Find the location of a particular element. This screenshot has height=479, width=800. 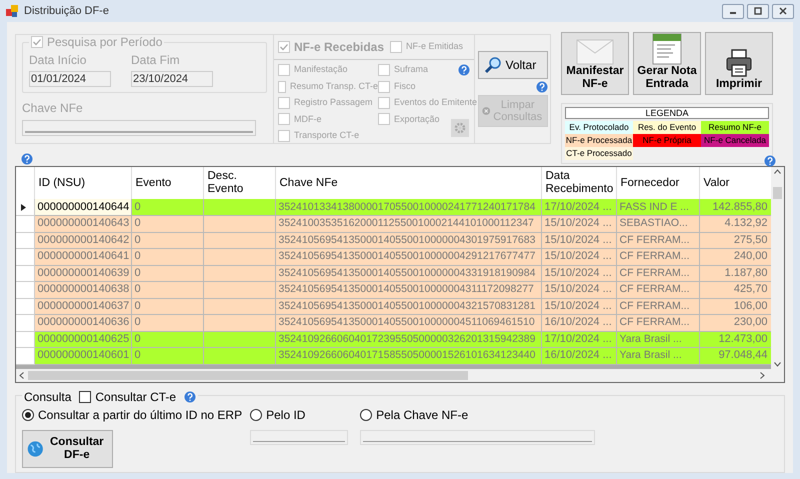

checkbox is located at coordinates (85, 397).